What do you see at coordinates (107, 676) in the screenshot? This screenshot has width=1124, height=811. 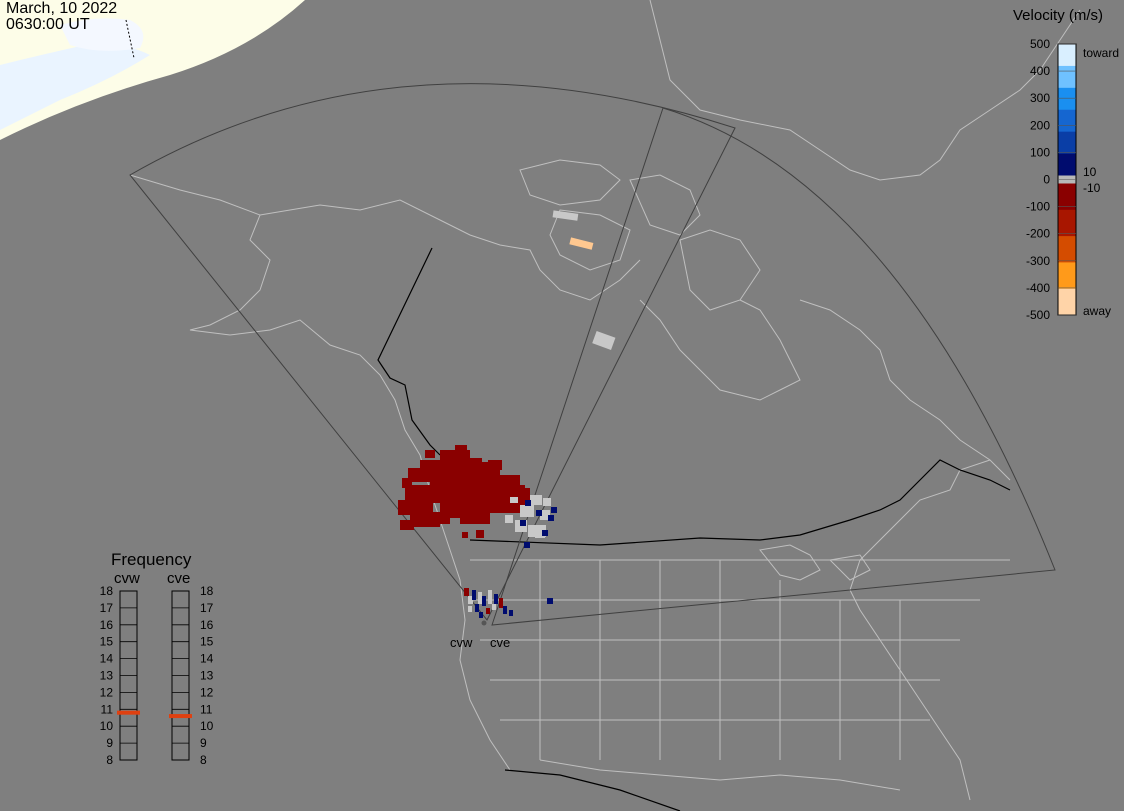 I see `frequency-scale-label-left: 13` at bounding box center [107, 676].